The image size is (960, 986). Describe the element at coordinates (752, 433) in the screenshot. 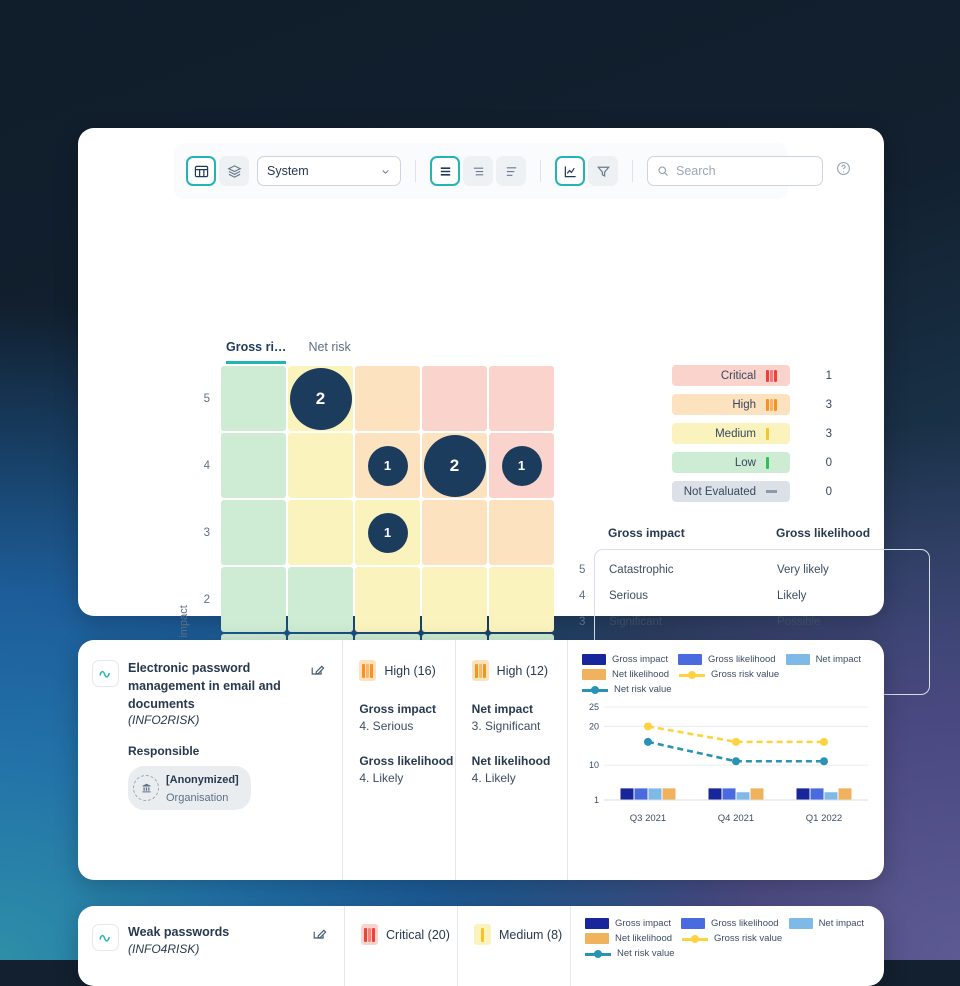

I see `legend-row: Medium 3` at that location.